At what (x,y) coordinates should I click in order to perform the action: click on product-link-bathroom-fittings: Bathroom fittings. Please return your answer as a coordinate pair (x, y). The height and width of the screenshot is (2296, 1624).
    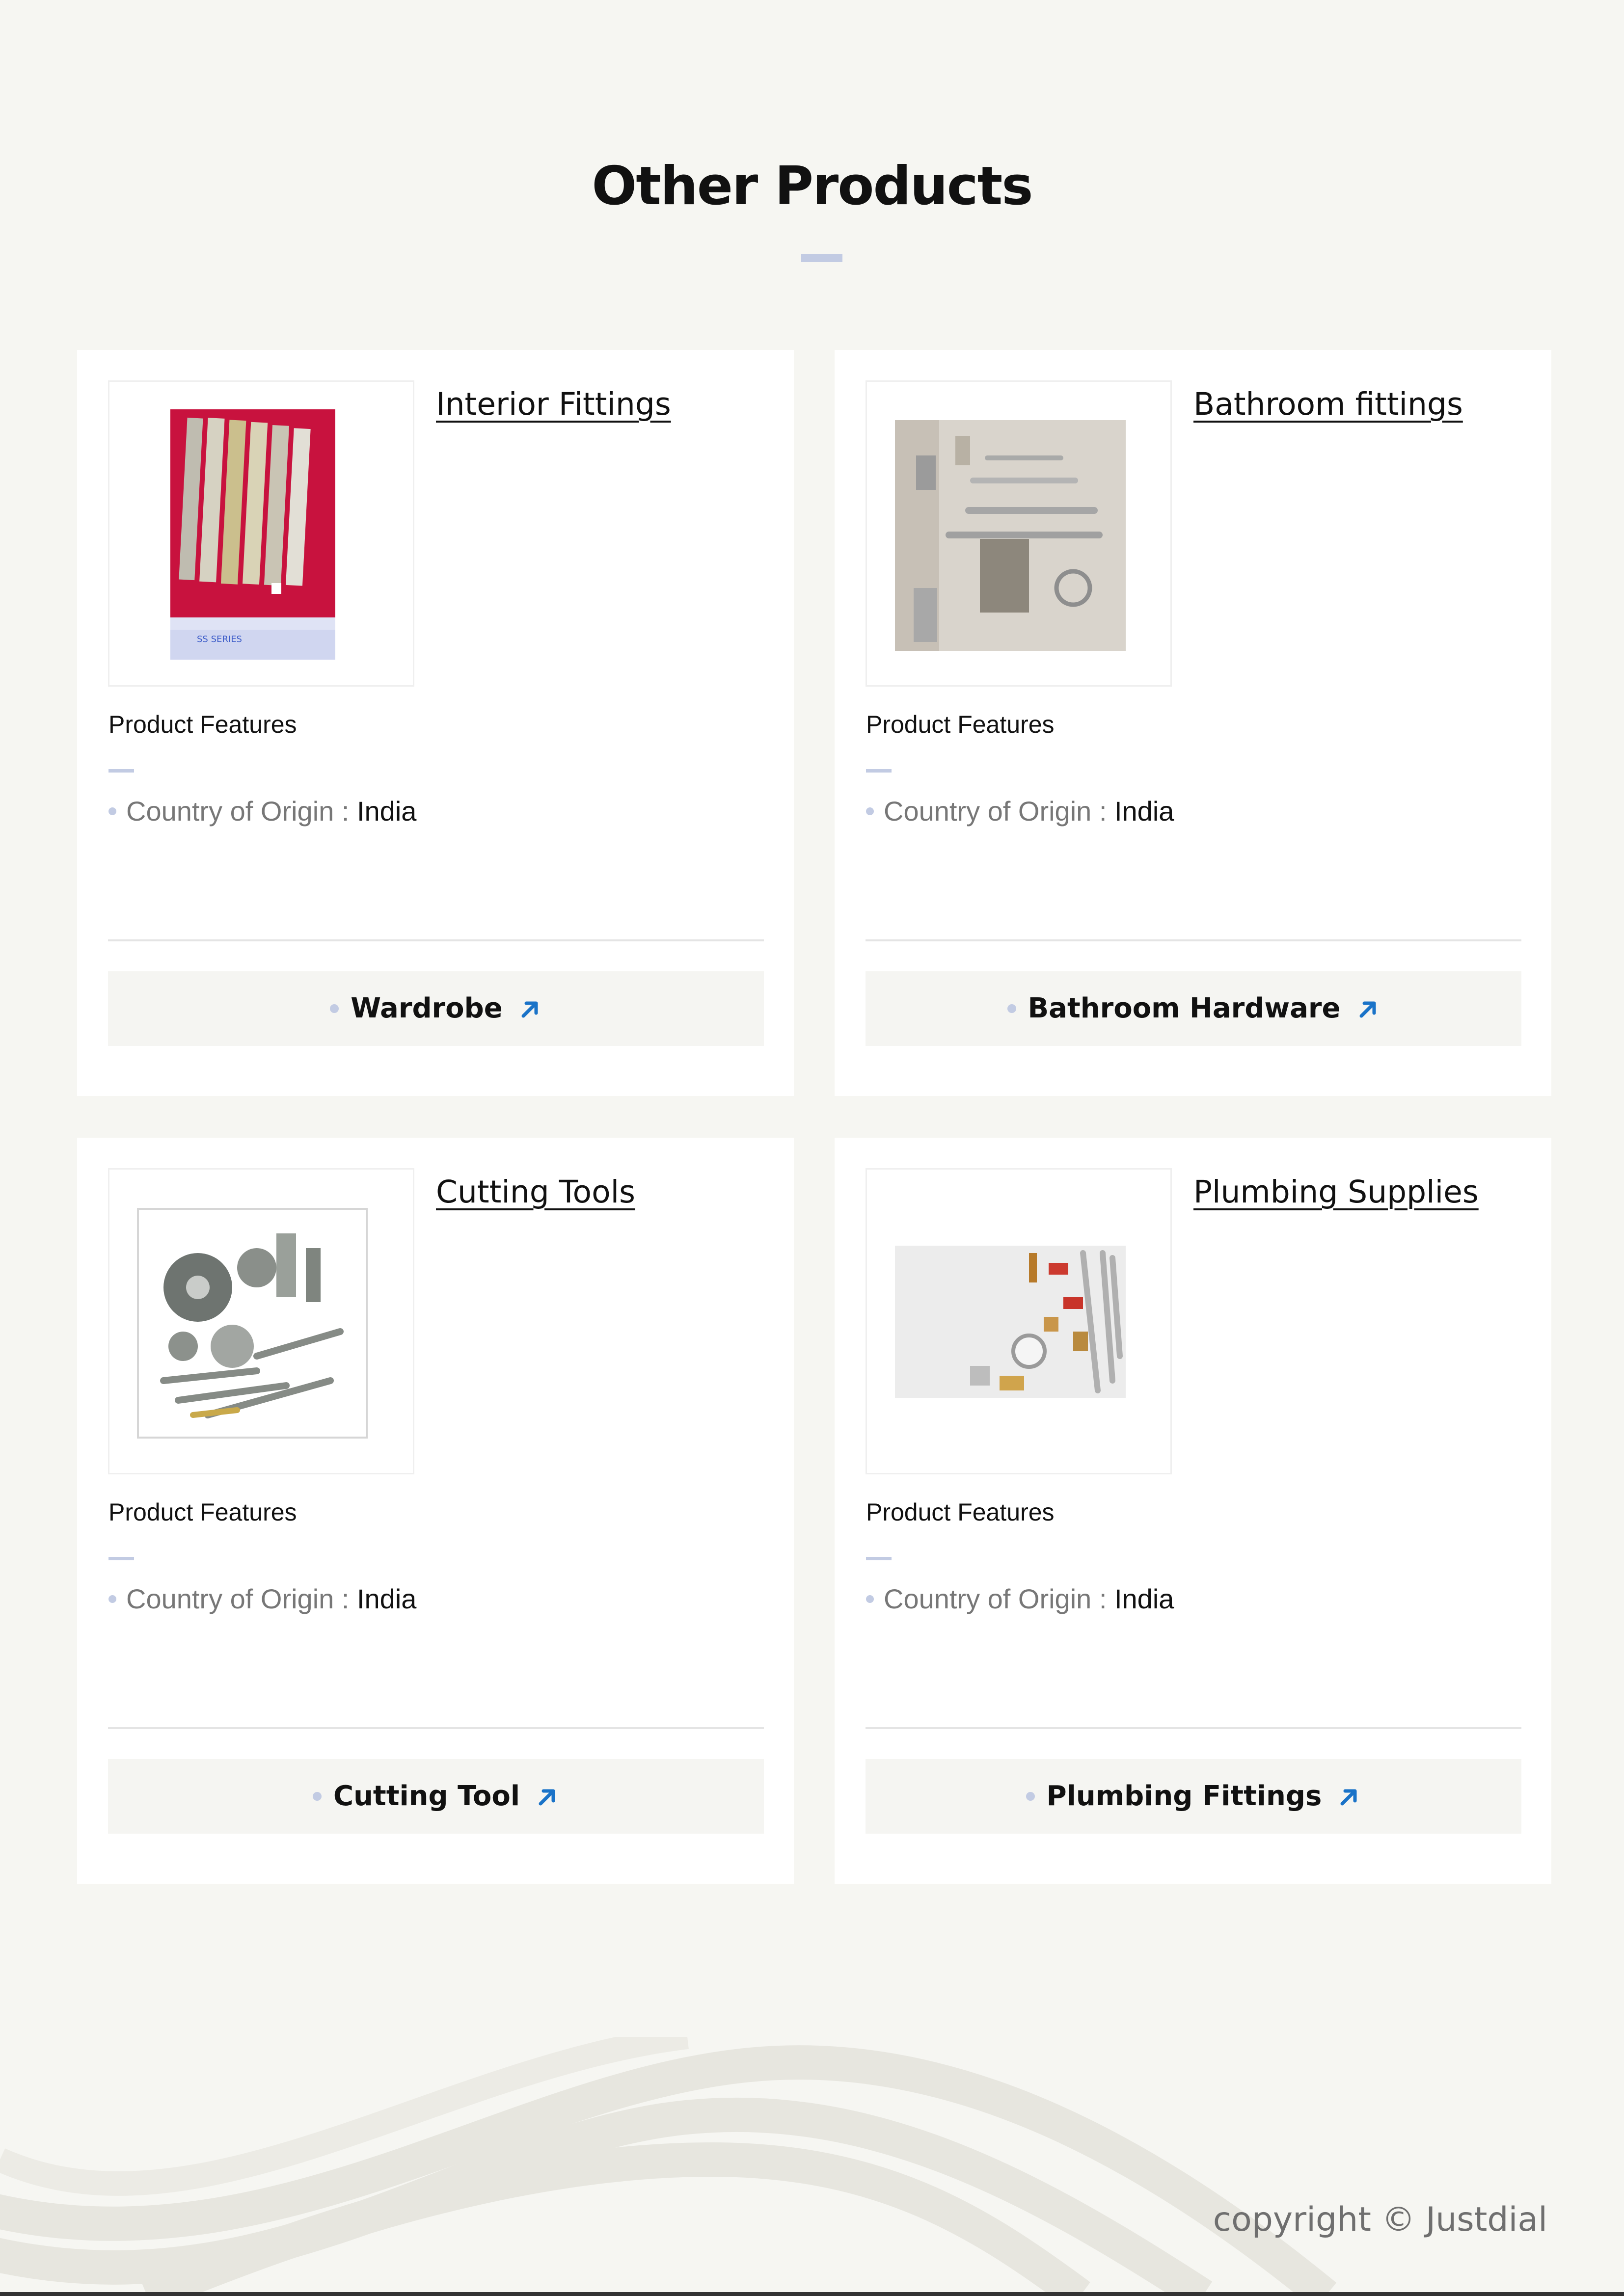
    Looking at the image, I should click on (1328, 404).